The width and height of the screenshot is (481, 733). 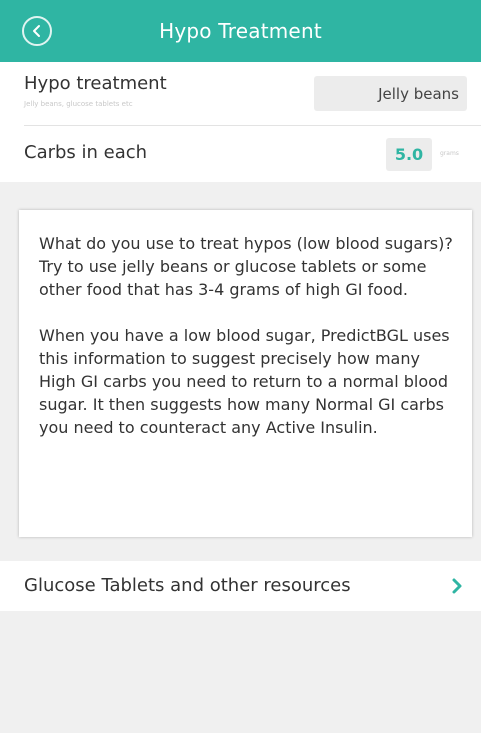 I want to click on carbs-unit: grams, so click(x=449, y=153).